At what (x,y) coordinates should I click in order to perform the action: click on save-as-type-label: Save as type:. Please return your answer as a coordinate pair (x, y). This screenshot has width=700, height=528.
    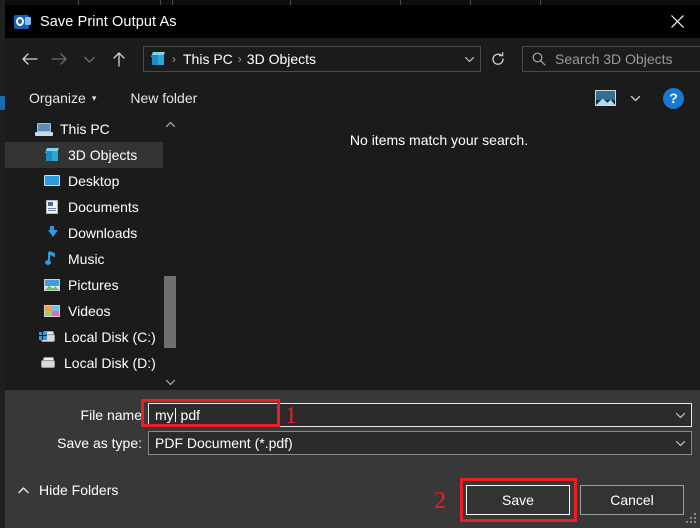
    Looking at the image, I should click on (99, 443).